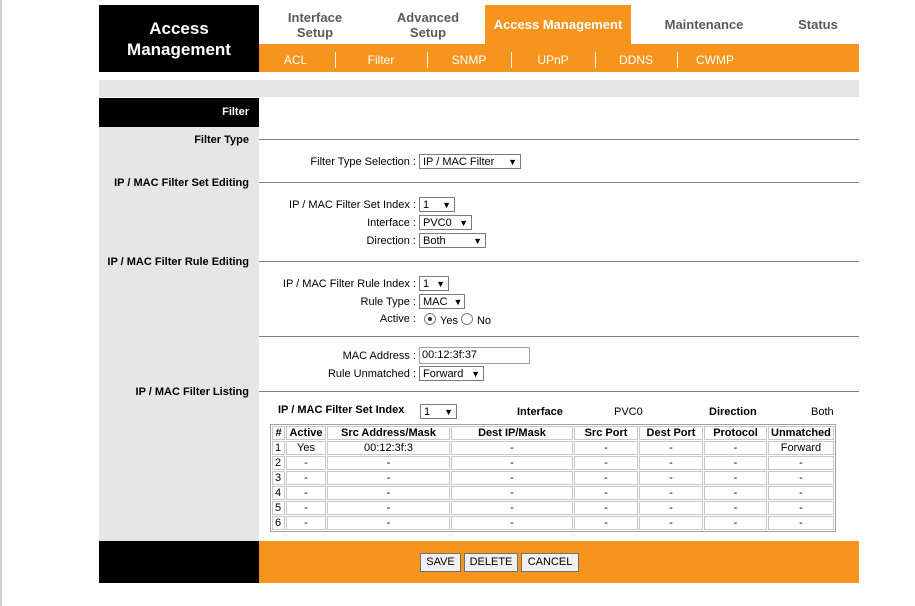  I want to click on subtab-cwmp: CWMP, so click(715, 58).